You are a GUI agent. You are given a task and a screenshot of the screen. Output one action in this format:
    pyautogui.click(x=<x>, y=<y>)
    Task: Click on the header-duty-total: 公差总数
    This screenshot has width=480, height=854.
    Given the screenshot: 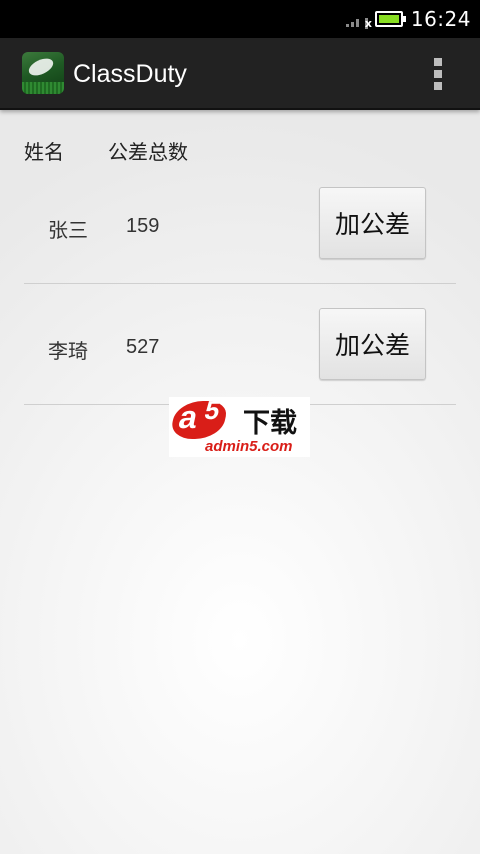 What is the action you would take?
    pyautogui.click(x=148, y=152)
    